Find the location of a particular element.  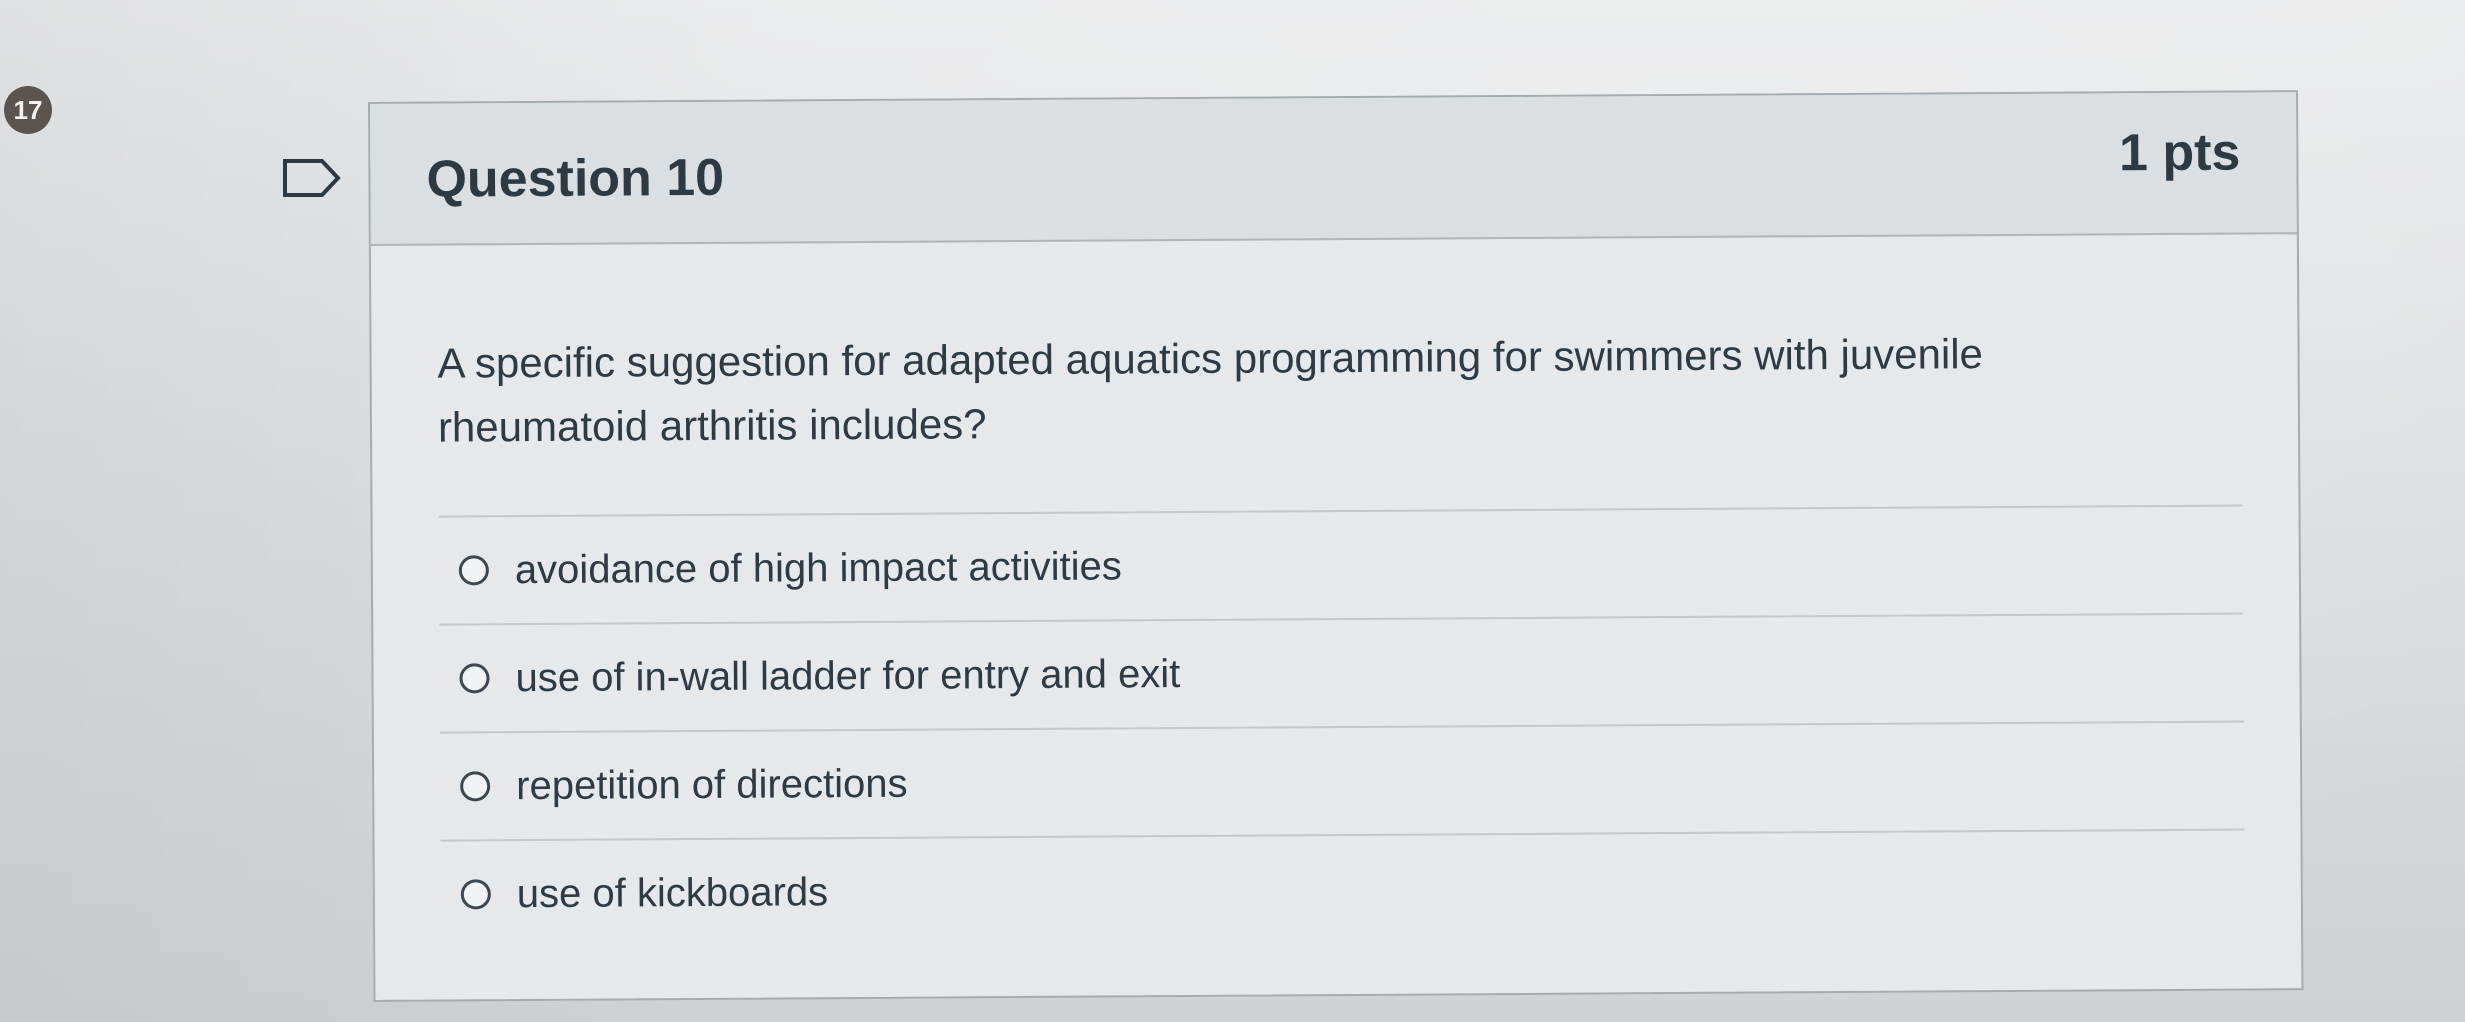

flag-outline-icon is located at coordinates (312, 178).